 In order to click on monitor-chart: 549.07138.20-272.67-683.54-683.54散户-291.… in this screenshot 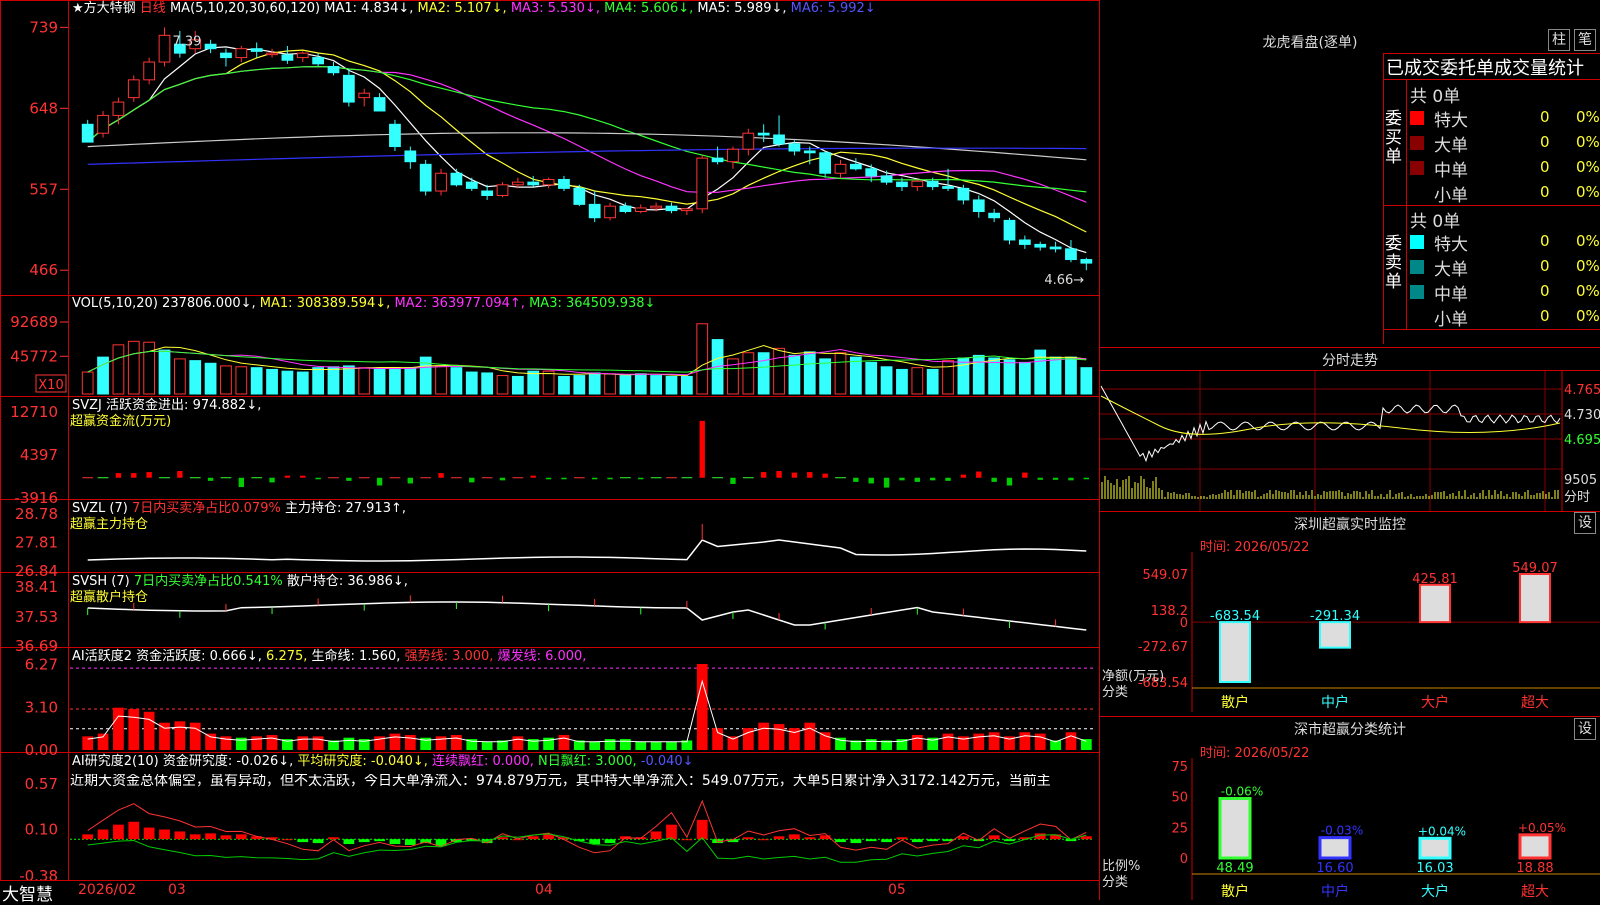, I will do `click(1350, 632)`.